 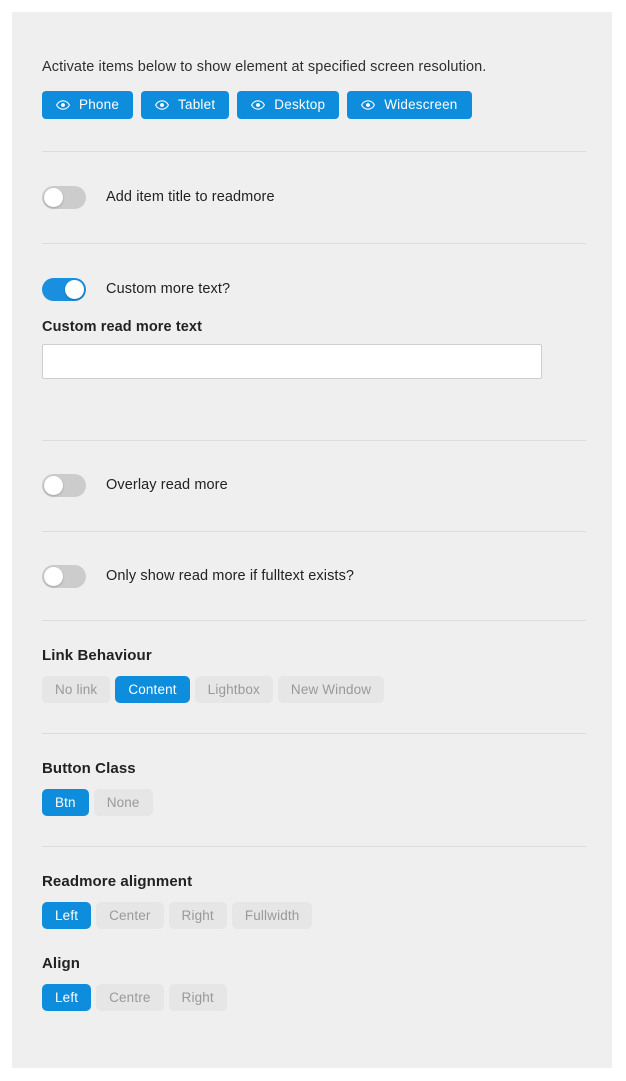 I want to click on resolution-button-phone: Phone, so click(x=88, y=104).